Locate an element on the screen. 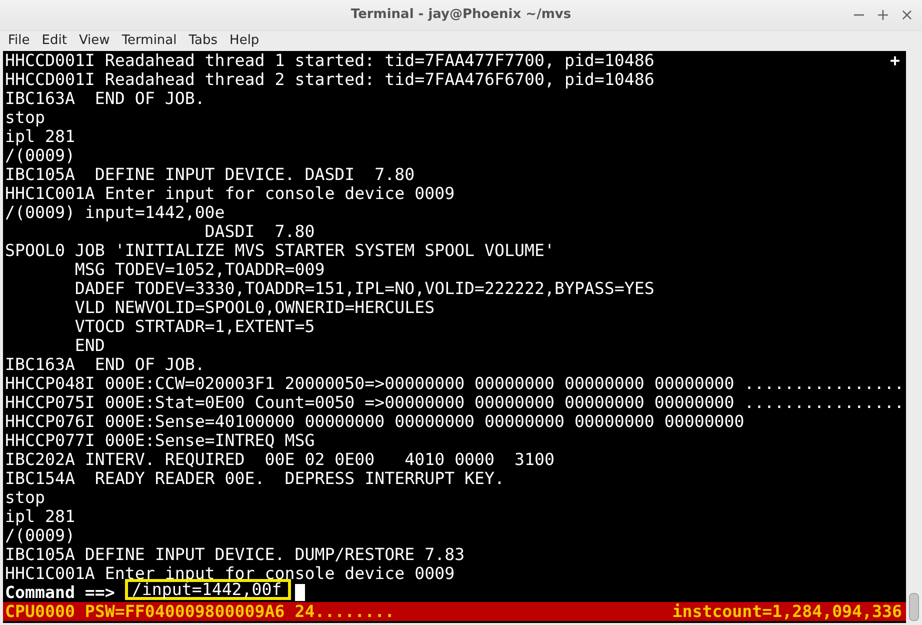 This screenshot has height=625, width=922. menu-item: View is located at coordinates (94, 40).